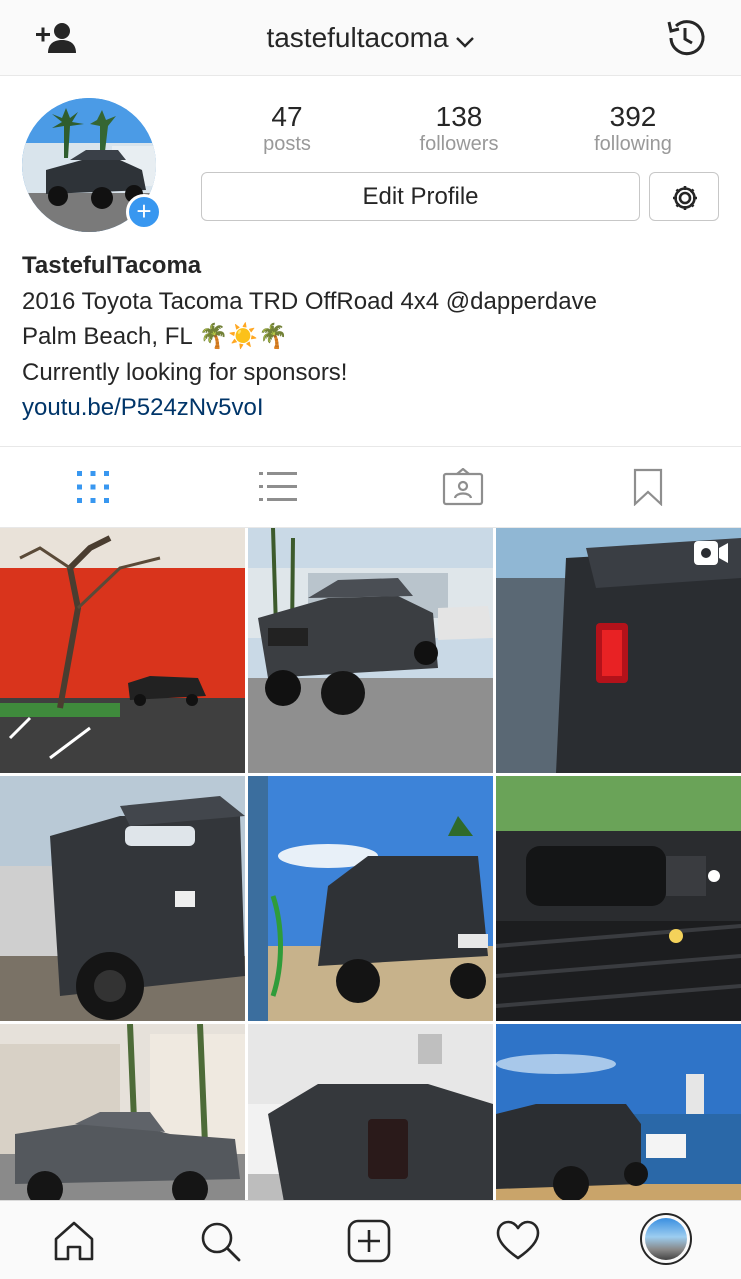 The height and width of the screenshot is (1279, 741). Describe the element at coordinates (685, 38) in the screenshot. I see `archive-history-icon` at that location.